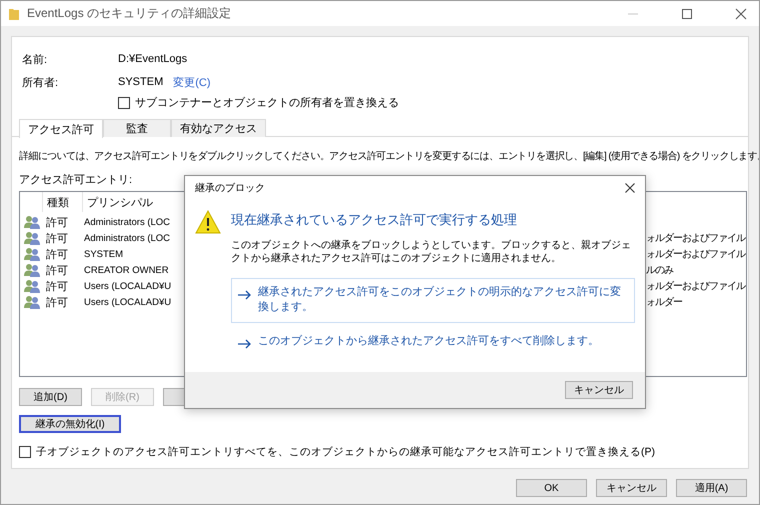 This screenshot has height=505, width=760. I want to click on property-label: 所有者:, so click(41, 83).